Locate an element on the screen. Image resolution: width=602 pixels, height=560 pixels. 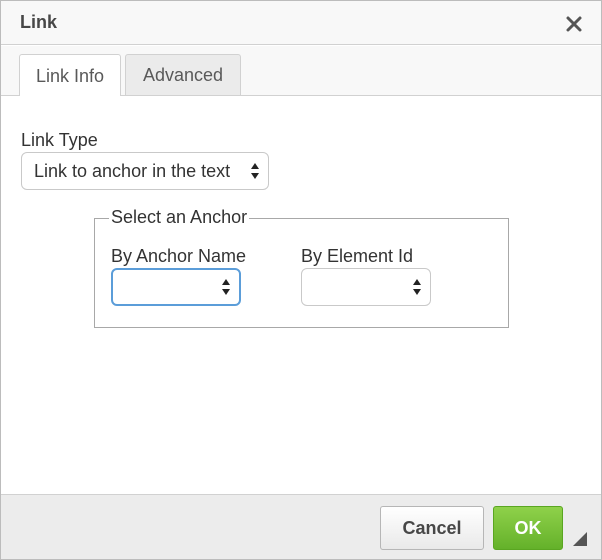
dialog-title: Link is located at coordinates (39, 22).